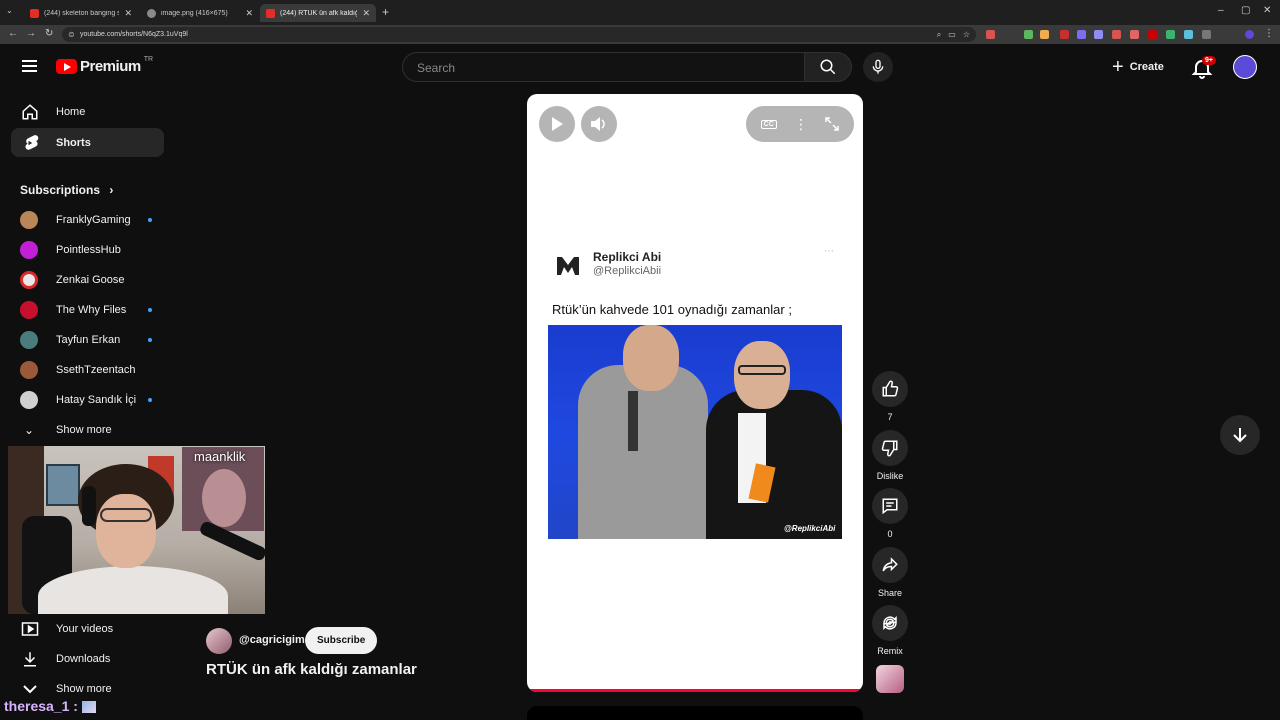 This screenshot has width=1280, height=720. Describe the element at coordinates (385, 12) in the screenshot. I see `new-tab-icon: +` at that location.